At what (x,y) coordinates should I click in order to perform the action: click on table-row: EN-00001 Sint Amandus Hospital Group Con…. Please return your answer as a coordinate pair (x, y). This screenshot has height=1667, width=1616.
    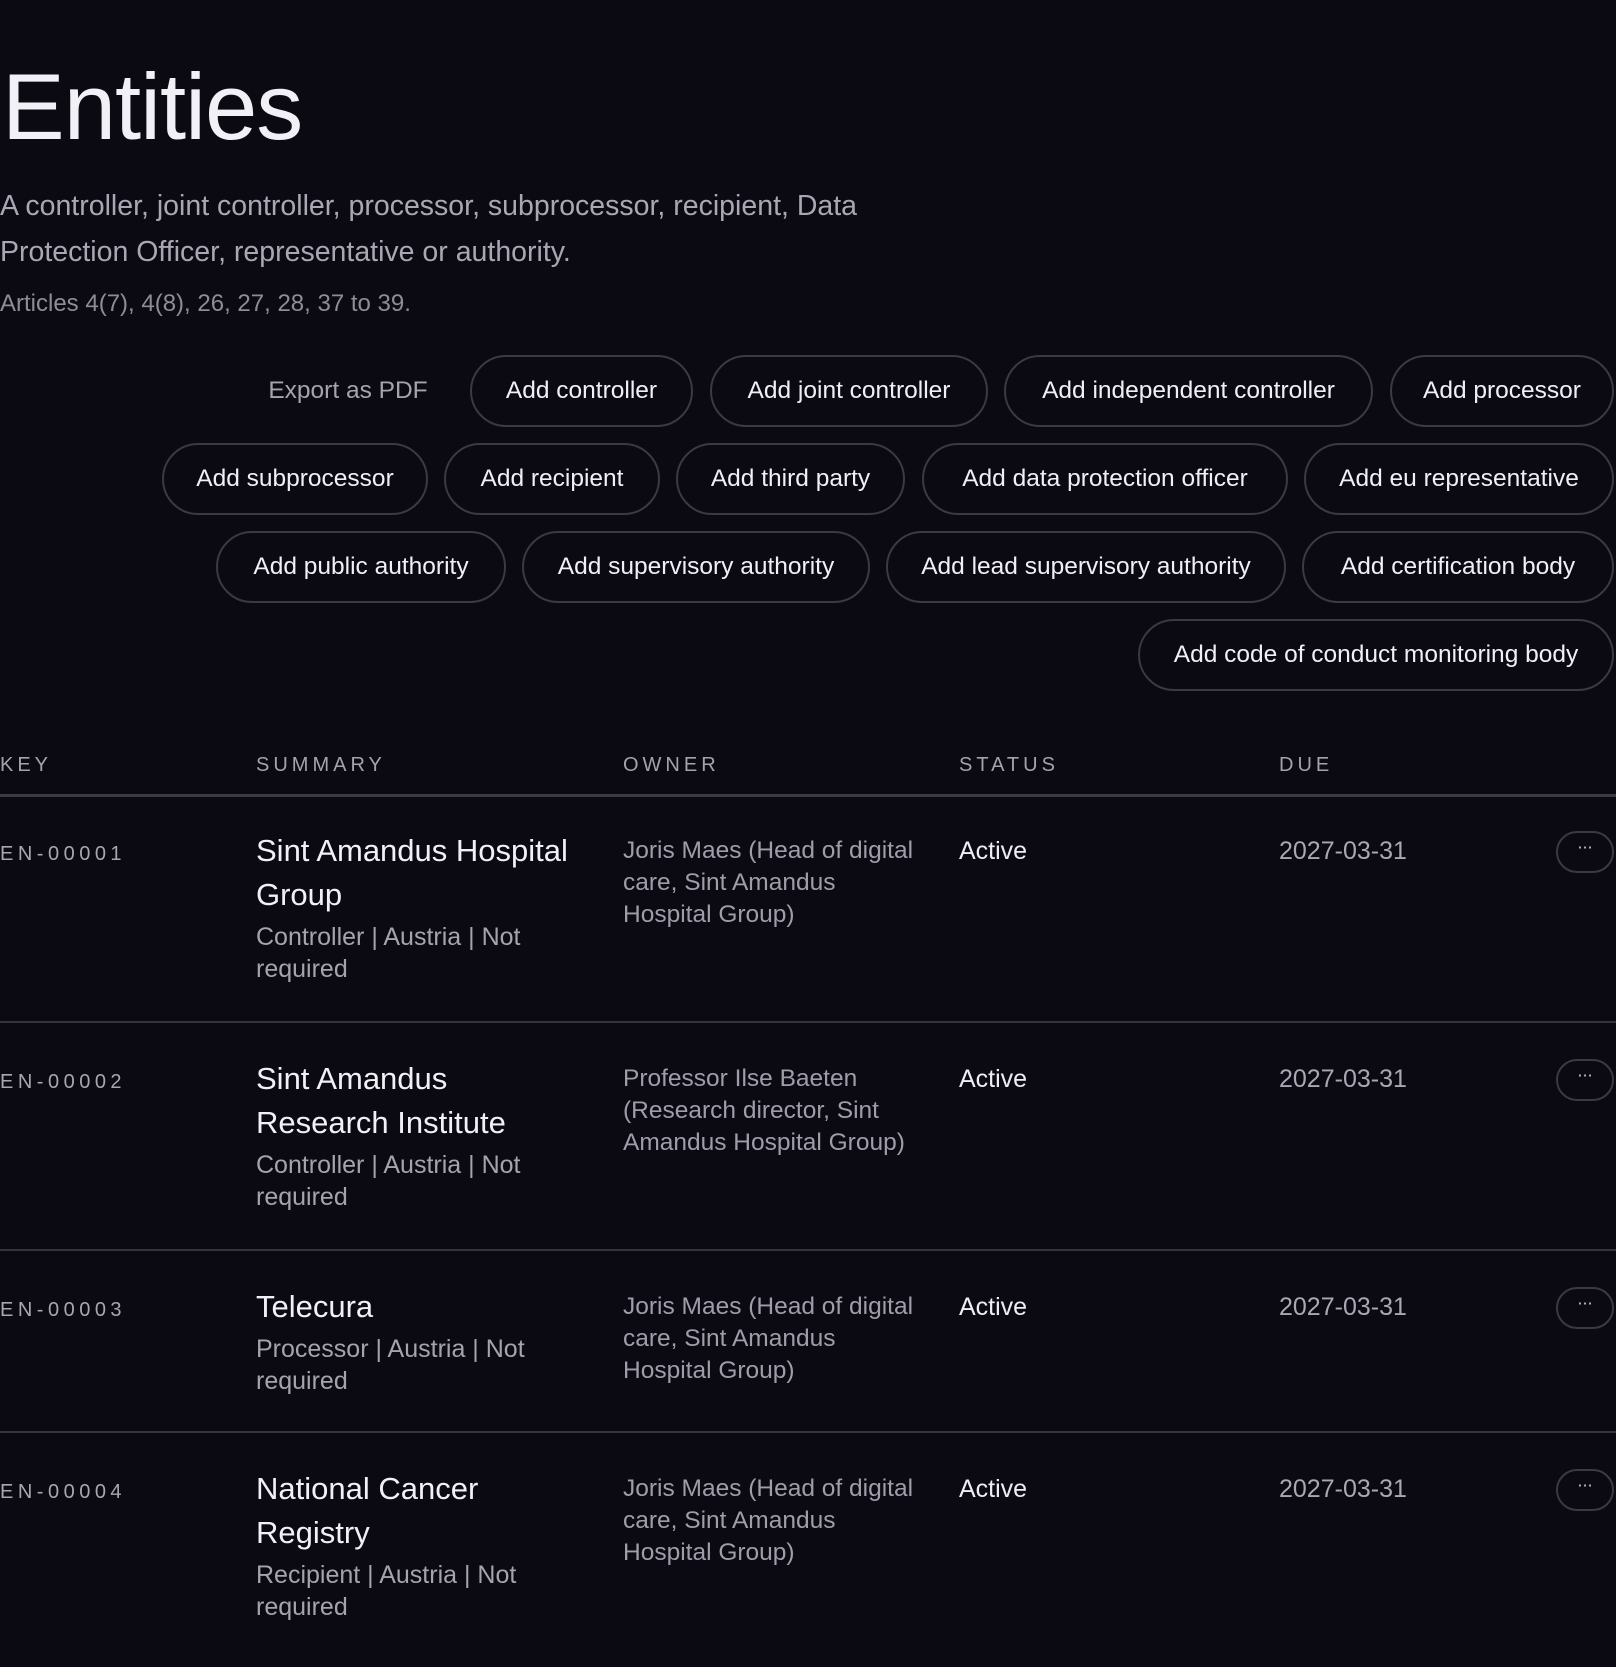
    Looking at the image, I should click on (808, 909).